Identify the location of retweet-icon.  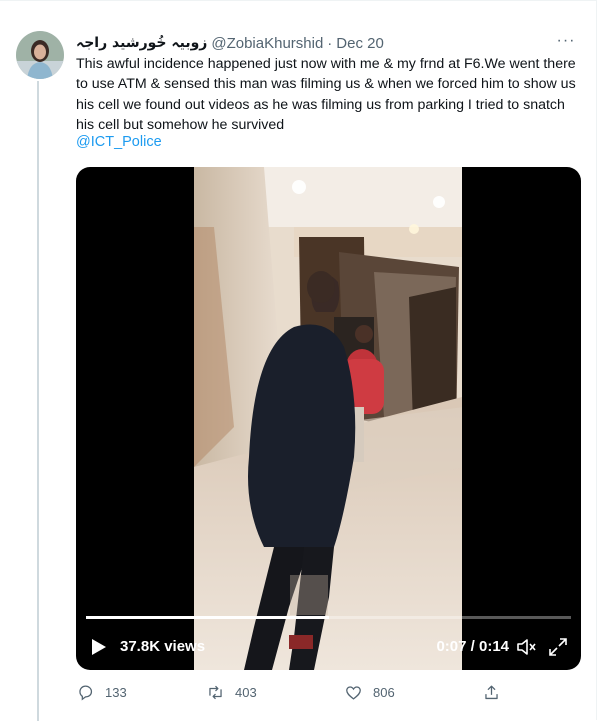
(215, 692).